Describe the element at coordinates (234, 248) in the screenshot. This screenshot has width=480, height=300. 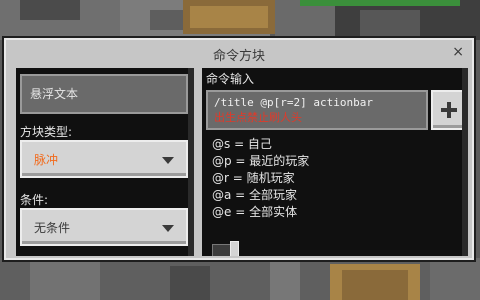
I see `toggle-knob` at that location.